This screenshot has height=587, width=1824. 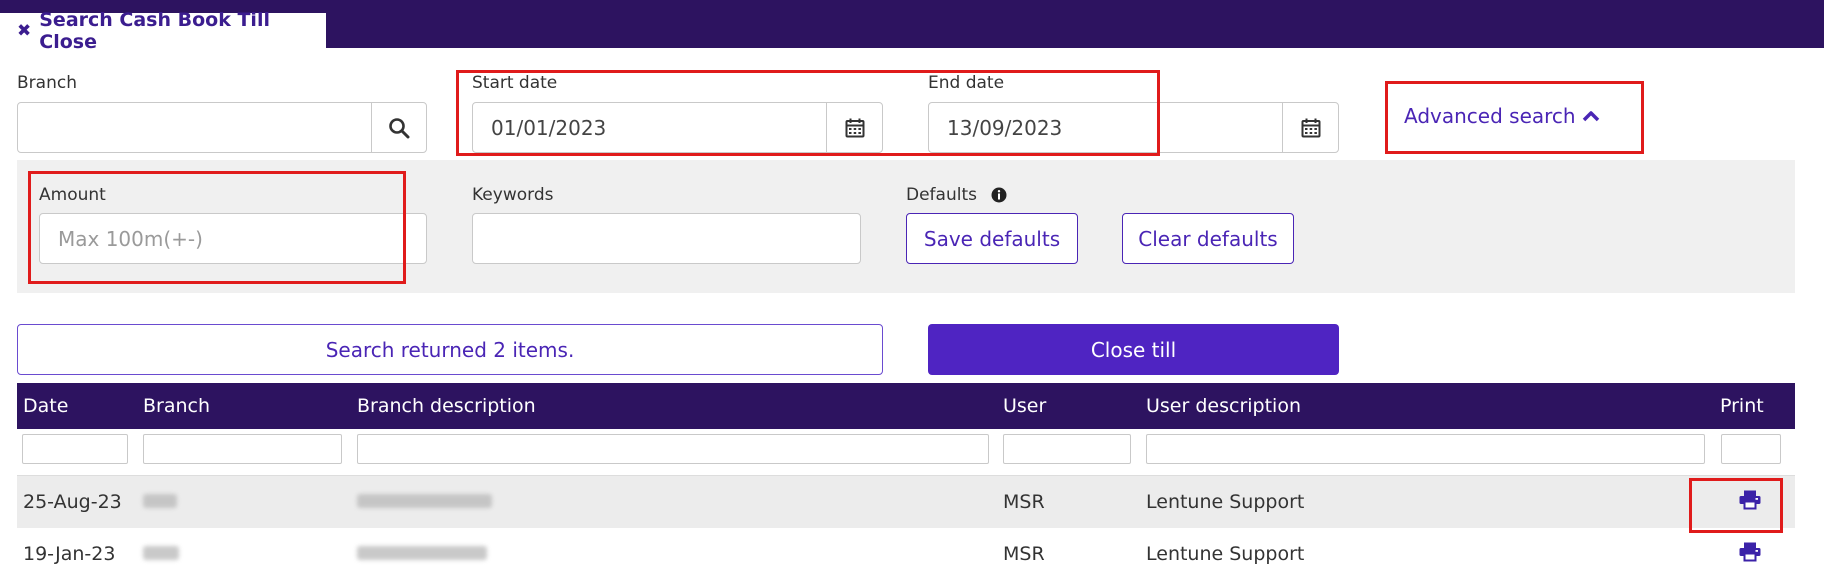 I want to click on column-header-branch: Branch, so click(x=176, y=406).